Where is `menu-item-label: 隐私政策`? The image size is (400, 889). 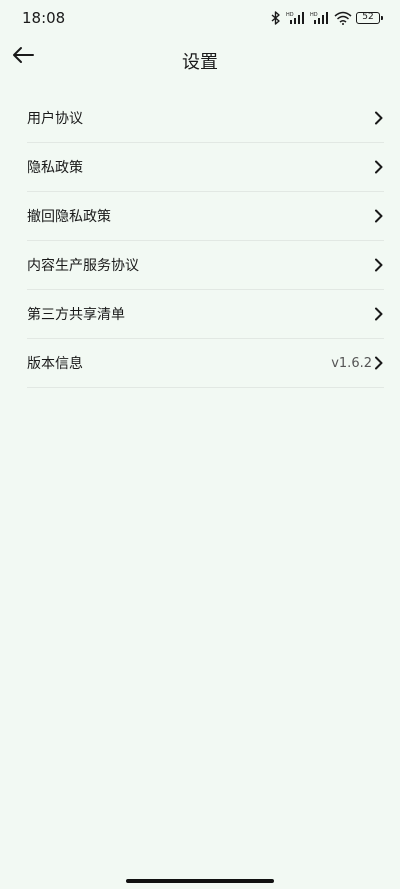 menu-item-label: 隐私政策 is located at coordinates (55, 168).